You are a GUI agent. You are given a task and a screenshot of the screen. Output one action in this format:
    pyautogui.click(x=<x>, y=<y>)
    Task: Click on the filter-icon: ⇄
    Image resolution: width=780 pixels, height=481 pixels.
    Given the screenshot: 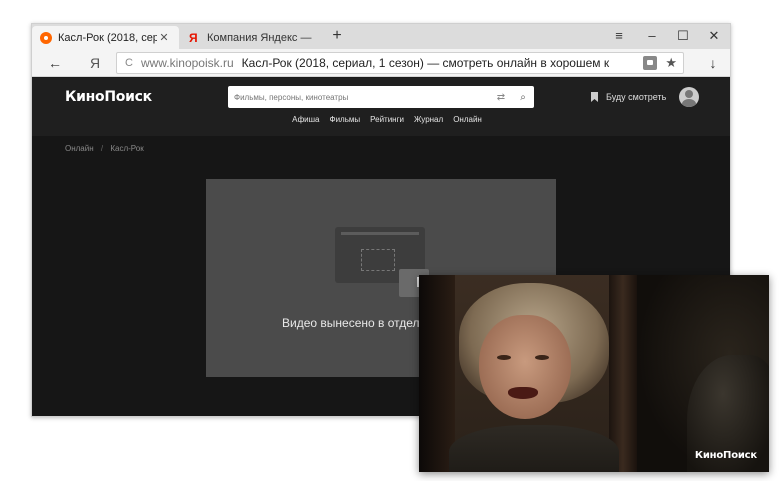 What is the action you would take?
    pyautogui.click(x=501, y=97)
    